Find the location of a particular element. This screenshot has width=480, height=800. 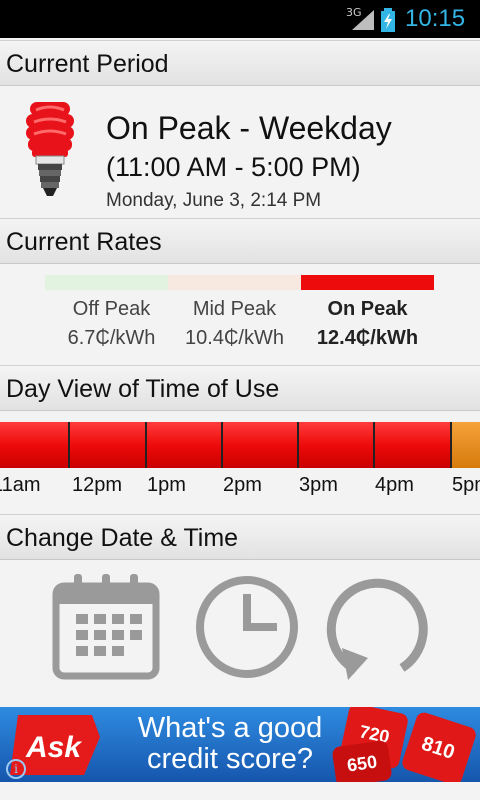

clock-icon is located at coordinates (247, 627).